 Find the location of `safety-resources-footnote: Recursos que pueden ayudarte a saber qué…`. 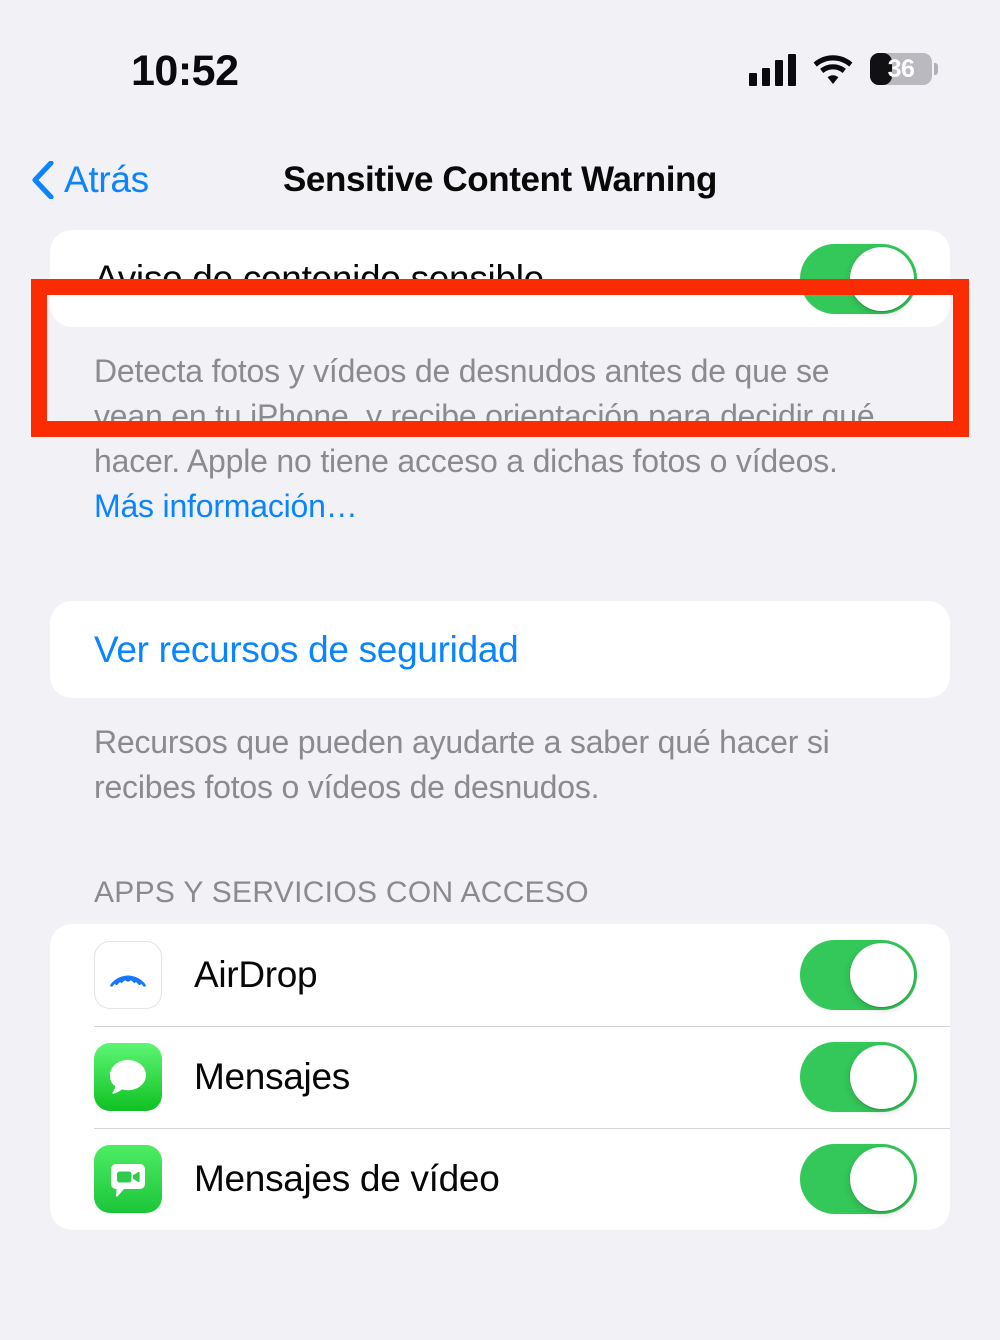

safety-resources-footnote: Recursos que pueden ayudarte a saber qué… is located at coordinates (462, 764).